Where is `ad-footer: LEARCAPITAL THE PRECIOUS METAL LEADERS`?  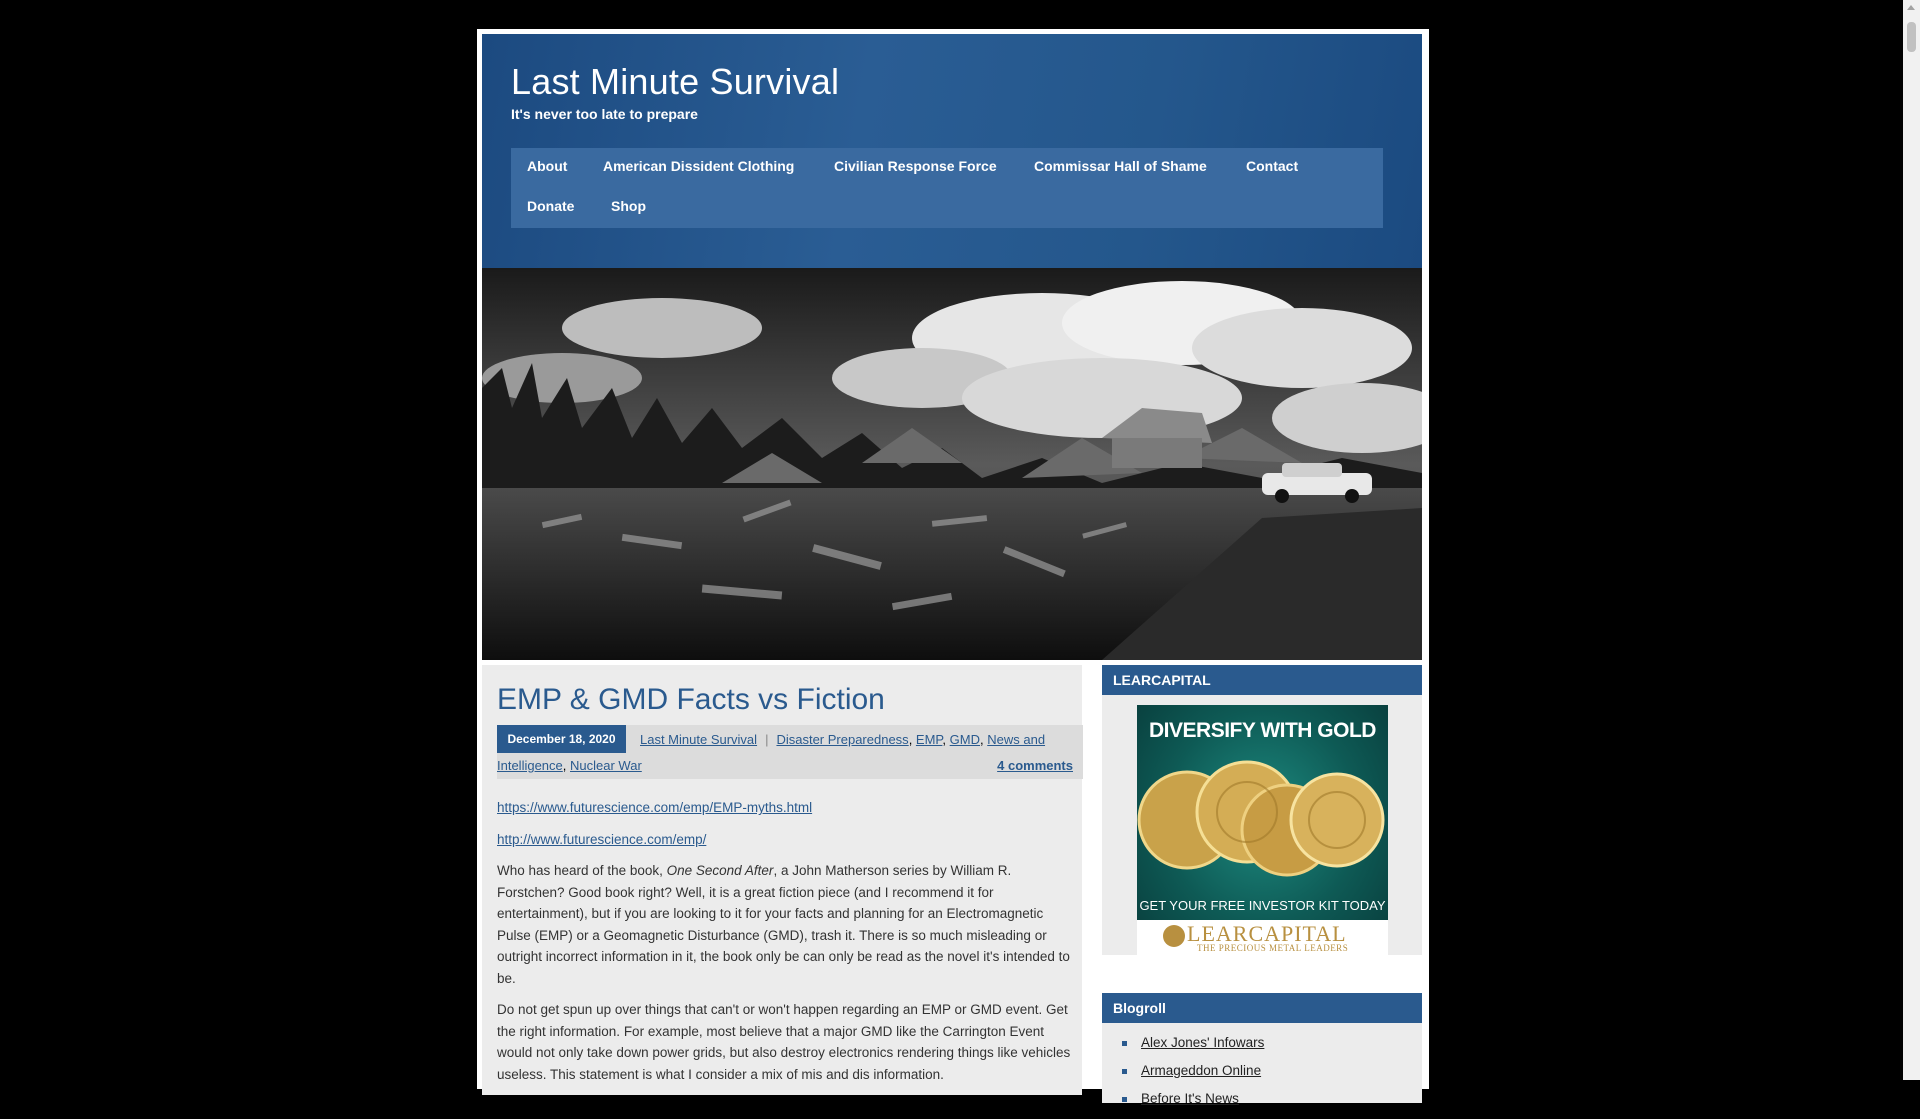 ad-footer: LEARCAPITAL THE PRECIOUS METAL LEADERS is located at coordinates (1262, 937).